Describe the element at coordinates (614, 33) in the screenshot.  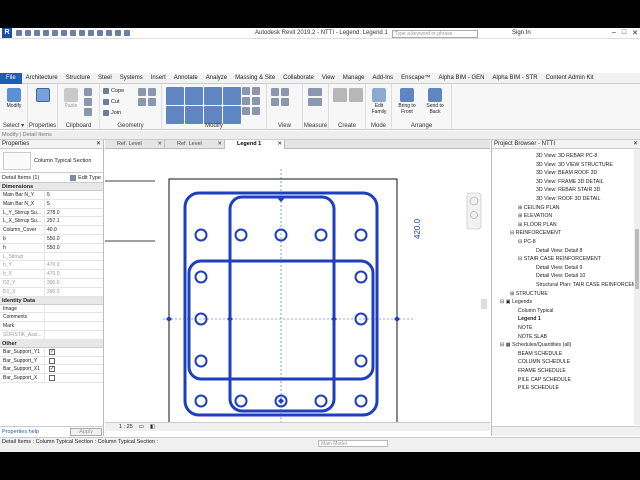
I see `minimize-icon: –` at that location.